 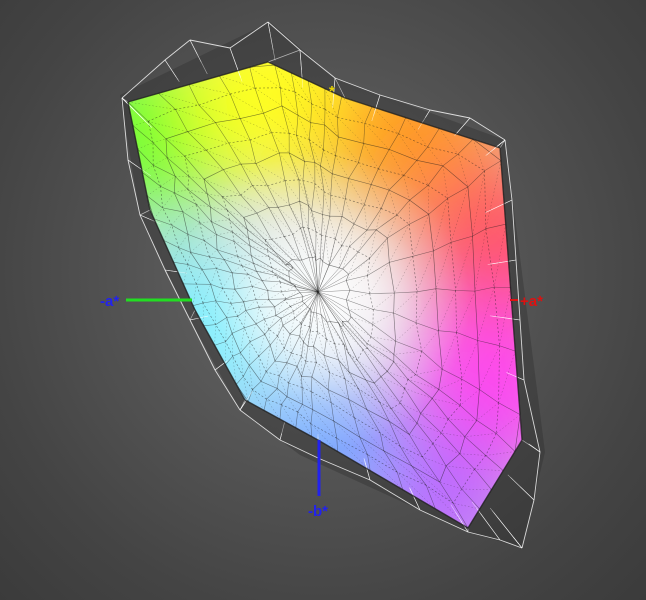 I want to click on neg-a-axis-label: -a*, so click(x=109, y=301).